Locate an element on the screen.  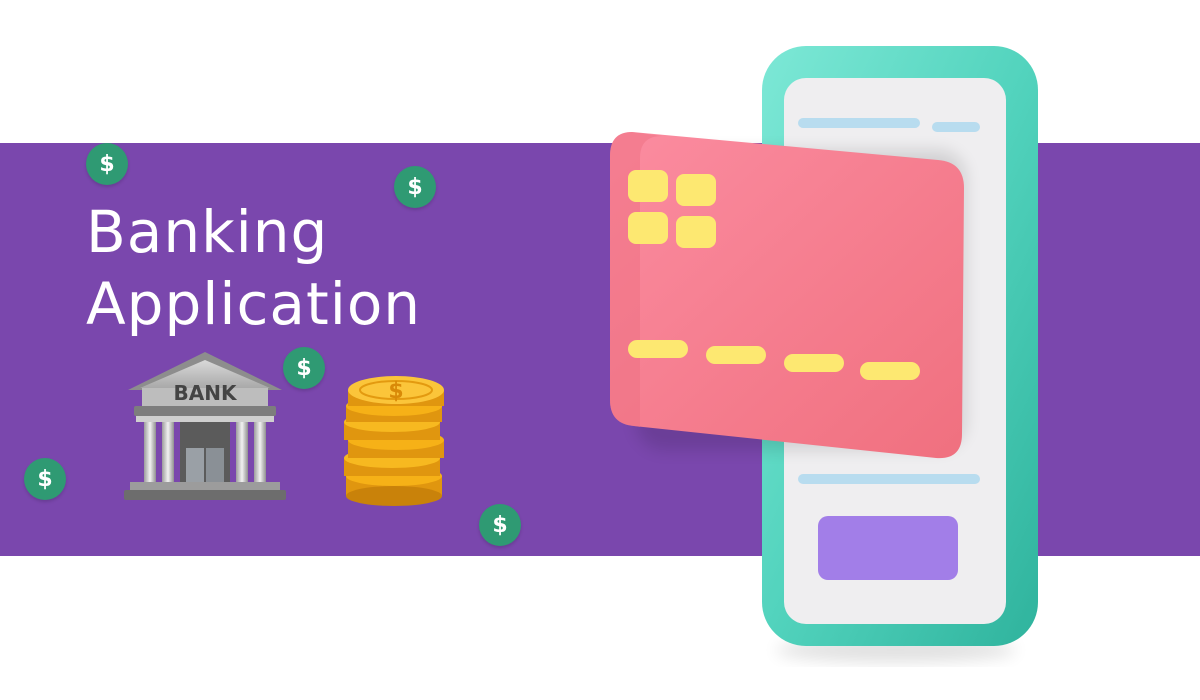
title-line-2: Application is located at coordinates (254, 304).